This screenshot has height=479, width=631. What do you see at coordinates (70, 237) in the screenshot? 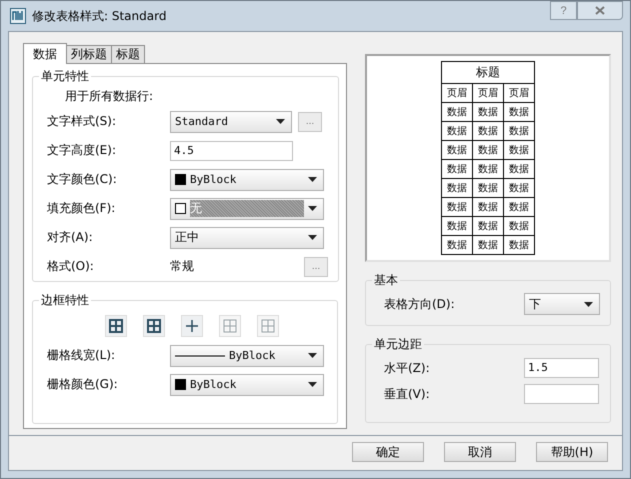
I see `field-label: 对齐(A):` at bounding box center [70, 237].